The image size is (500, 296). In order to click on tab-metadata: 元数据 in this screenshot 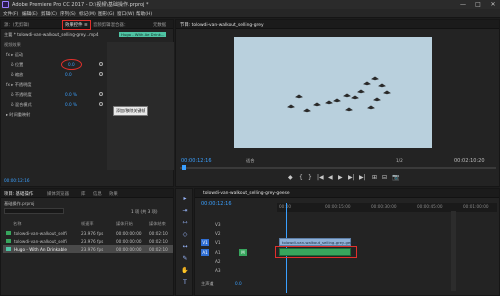, I will do `click(159, 25)`.